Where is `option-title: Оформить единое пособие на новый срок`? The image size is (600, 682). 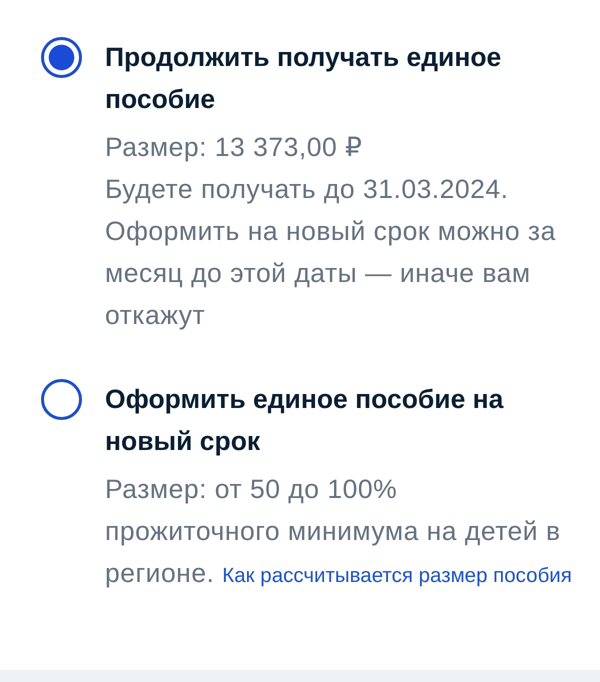
option-title: Оформить единое пособие на новый срок is located at coordinates (304, 420).